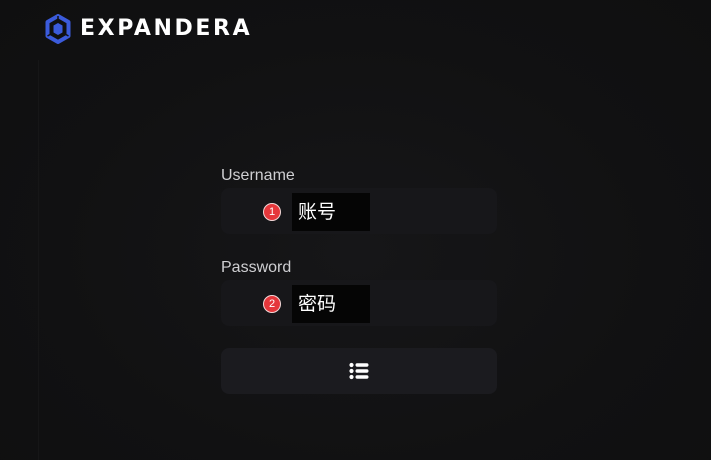 The height and width of the screenshot is (460, 711). I want to click on password-label: Password, so click(256, 267).